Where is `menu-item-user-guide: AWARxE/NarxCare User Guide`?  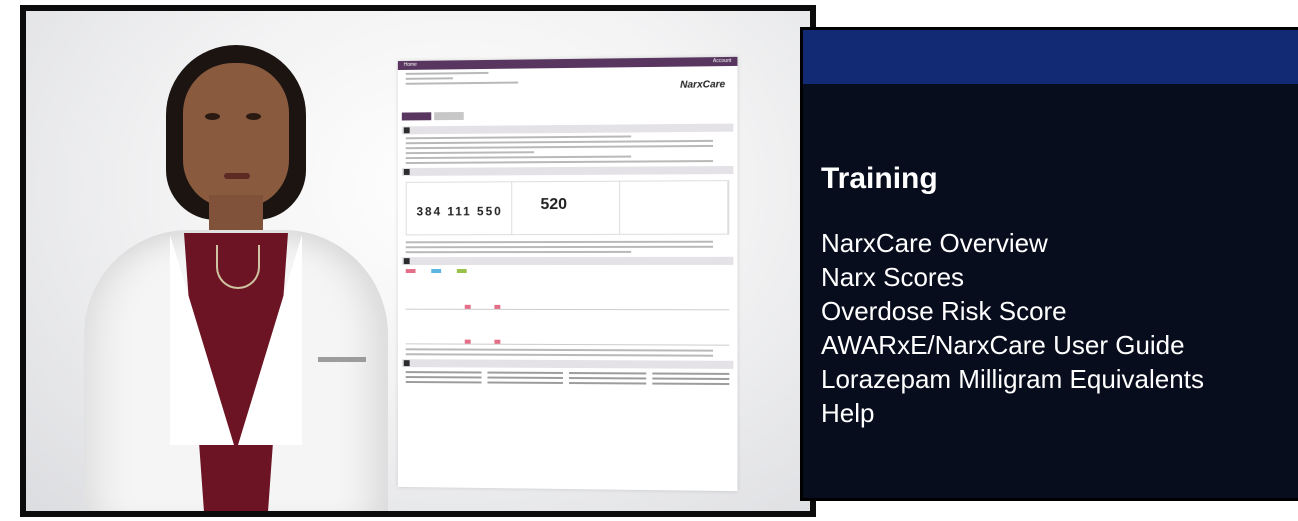
menu-item-user-guide: AWARxE/NarxCare User Guide is located at coordinates (1012, 345).